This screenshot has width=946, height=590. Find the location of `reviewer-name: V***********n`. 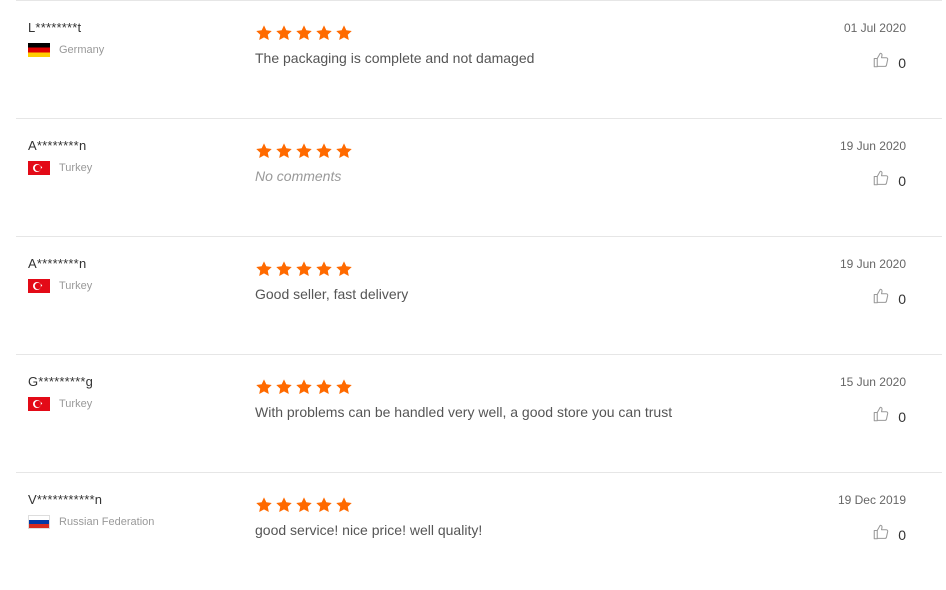

reviewer-name: V***********n is located at coordinates (65, 499).